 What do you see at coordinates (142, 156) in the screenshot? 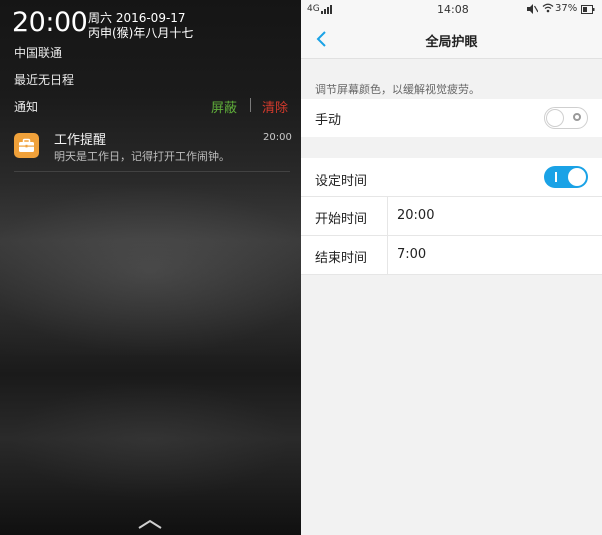
I see `notification-body: 明天是工作日，记得打开工作闹钟。` at bounding box center [142, 156].